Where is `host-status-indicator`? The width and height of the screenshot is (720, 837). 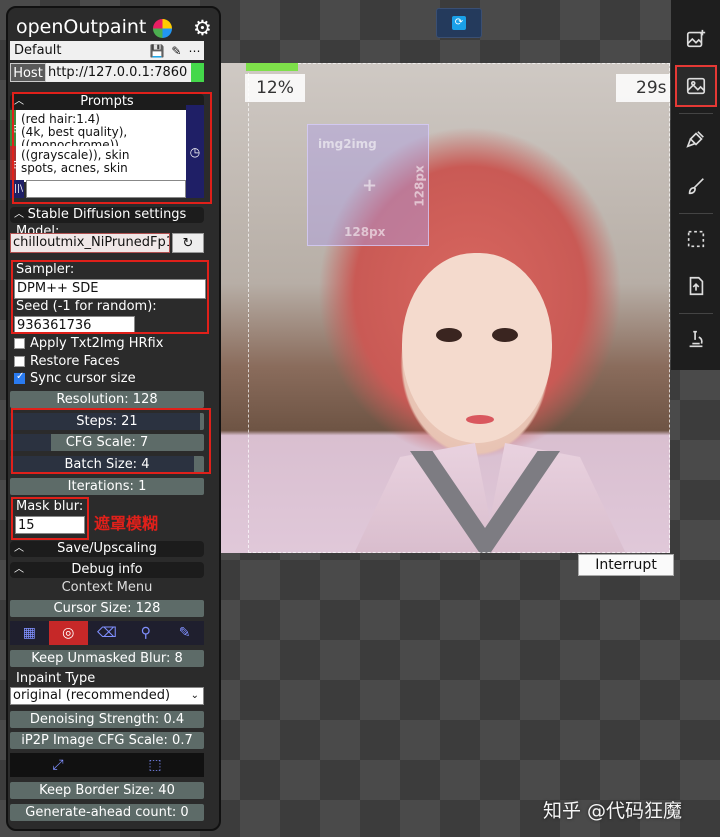
host-status-indicator is located at coordinates (197, 72).